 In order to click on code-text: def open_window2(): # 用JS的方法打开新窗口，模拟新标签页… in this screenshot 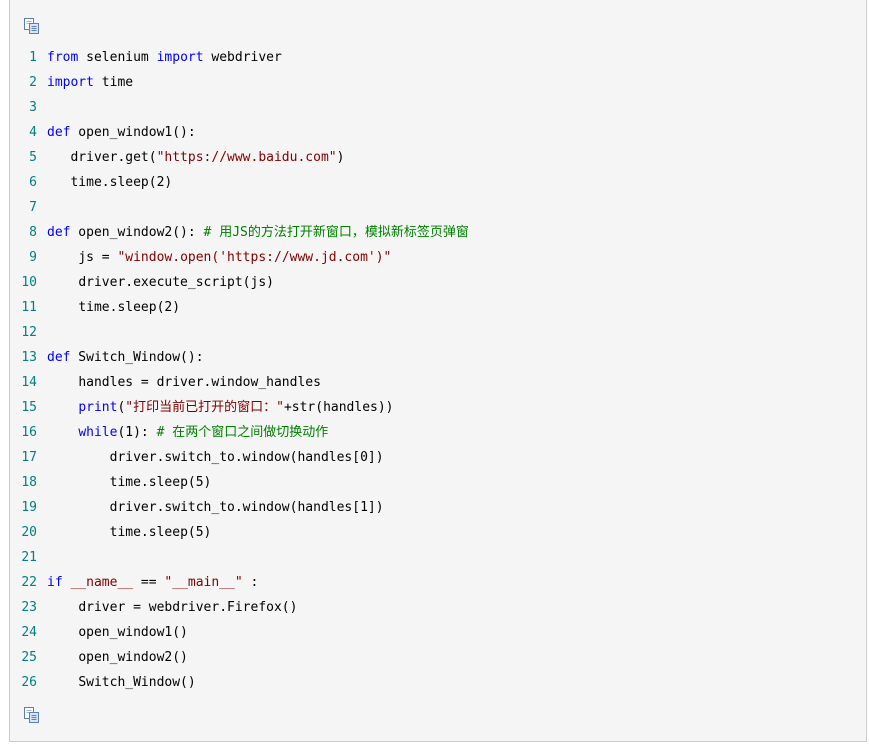, I will do `click(258, 232)`.